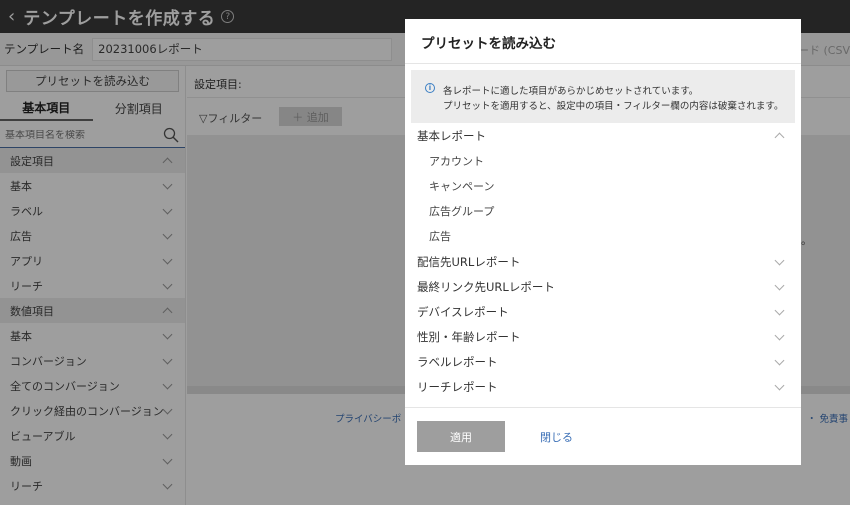  What do you see at coordinates (457, 362) in the screenshot?
I see `preset-label: ラベルレポート` at bounding box center [457, 362].